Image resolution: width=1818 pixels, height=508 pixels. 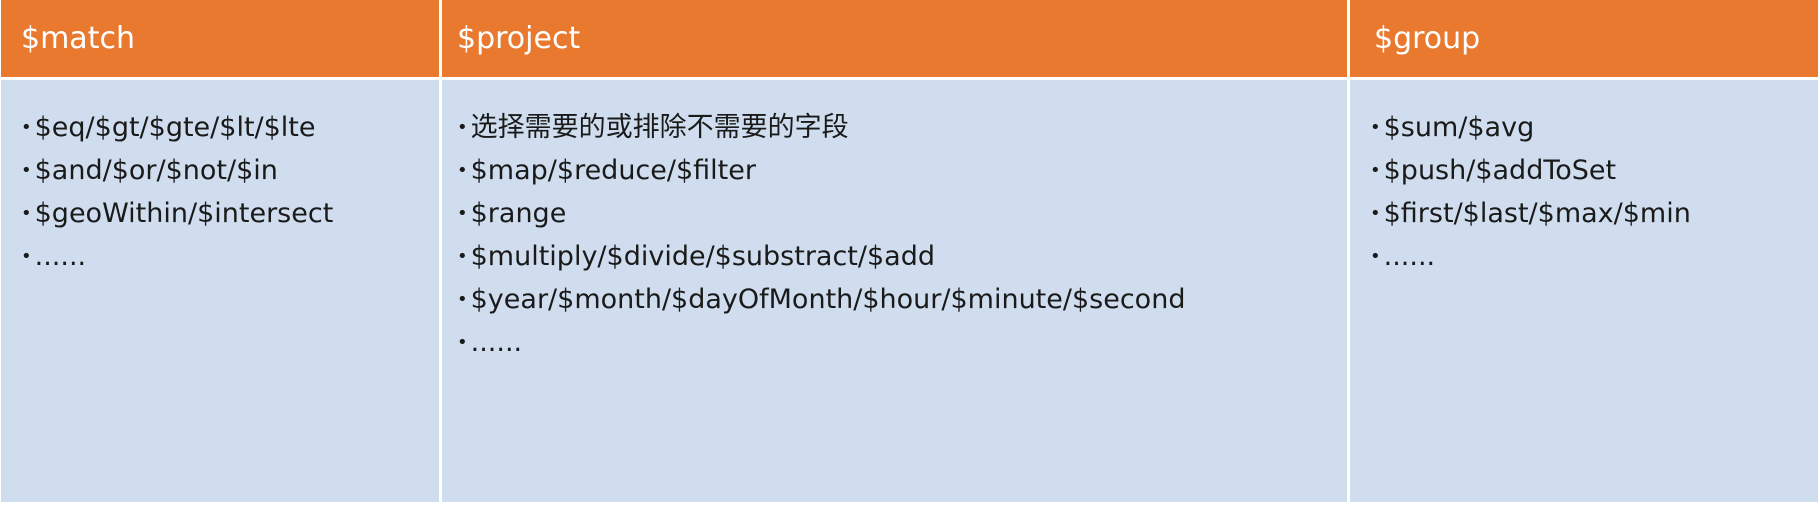 I want to click on list-item: 选择需要的或排除不需要的字段, so click(x=902, y=127).